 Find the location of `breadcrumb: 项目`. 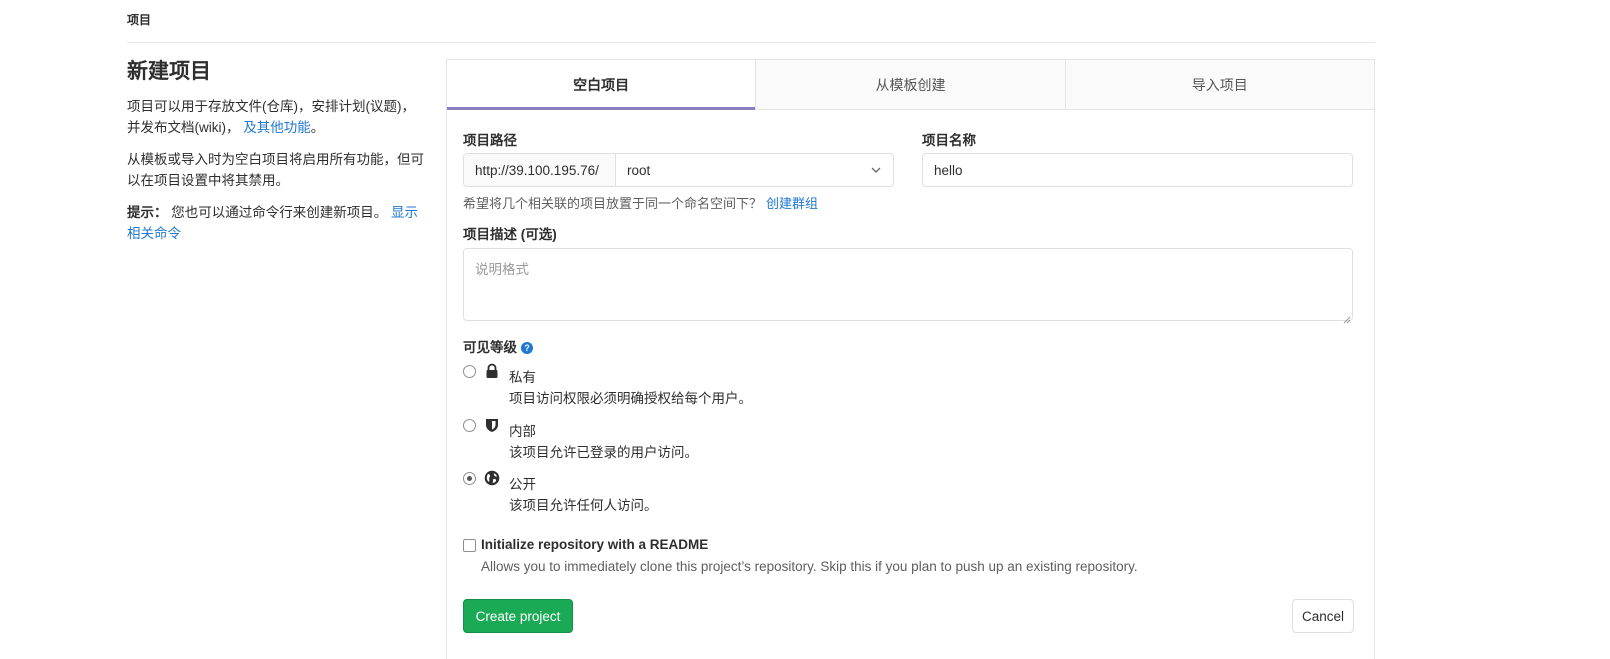

breadcrumb: 项目 is located at coordinates (139, 19).